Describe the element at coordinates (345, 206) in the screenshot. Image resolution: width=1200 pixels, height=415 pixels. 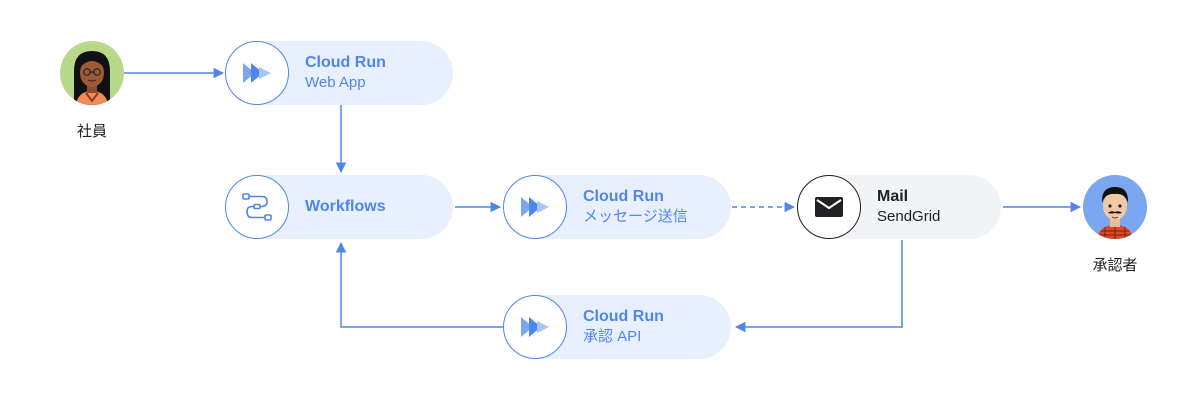
I see `workflows-title: Workflows` at that location.